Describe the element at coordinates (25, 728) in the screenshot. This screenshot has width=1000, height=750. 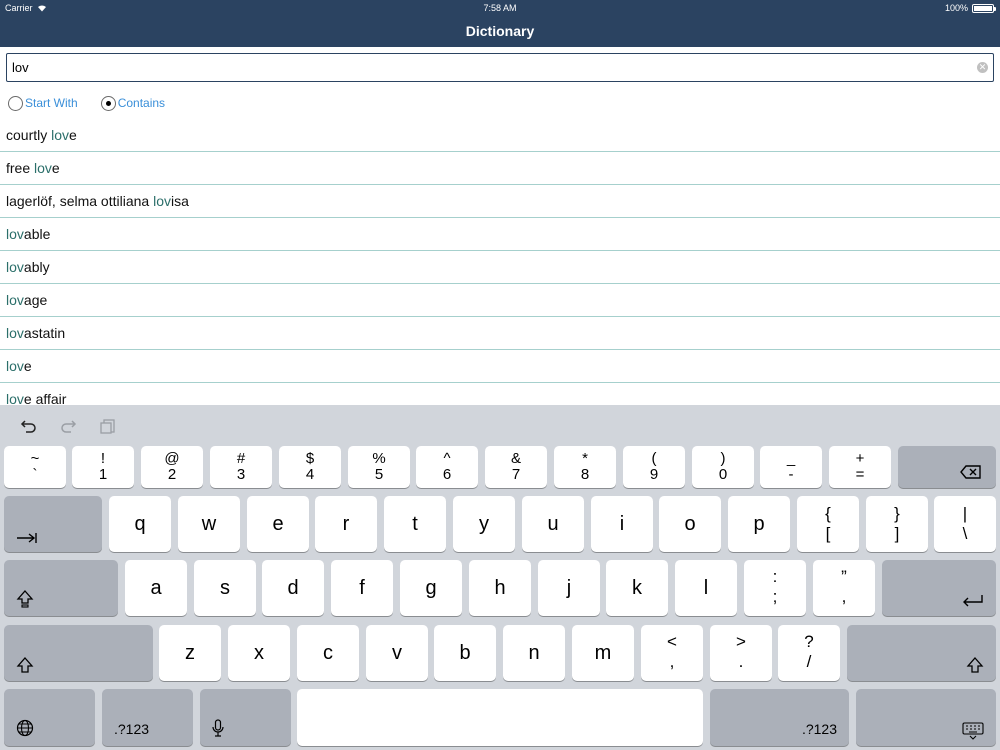
I see `globe-icon` at that location.